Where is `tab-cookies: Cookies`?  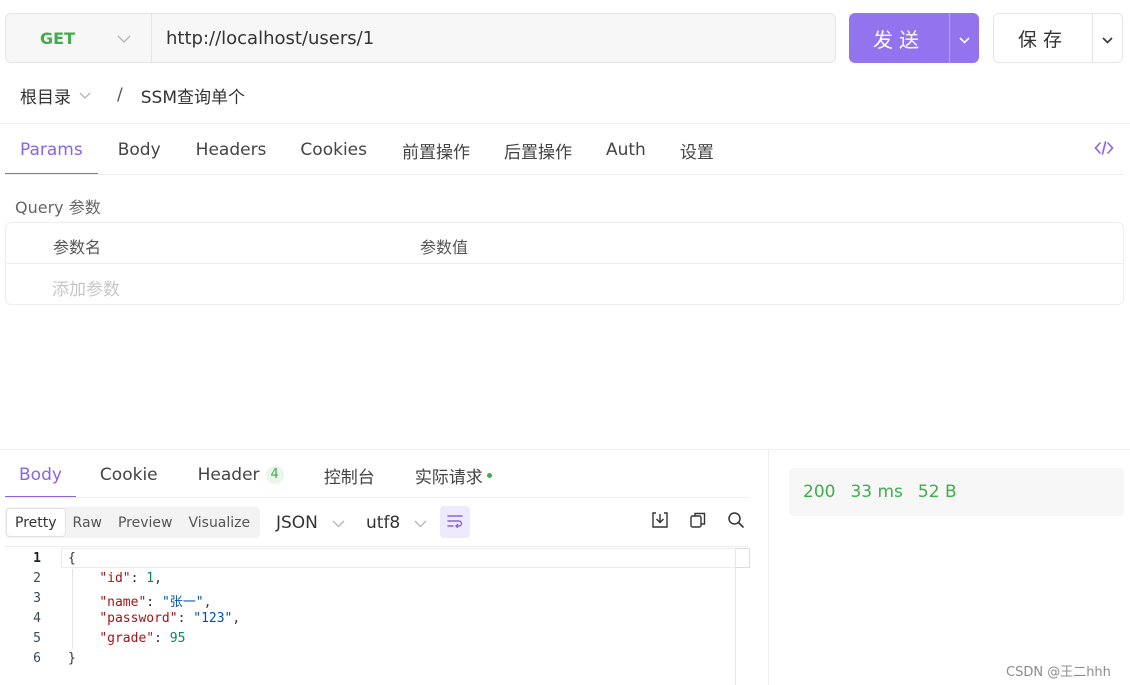
tab-cookies: Cookies is located at coordinates (333, 150).